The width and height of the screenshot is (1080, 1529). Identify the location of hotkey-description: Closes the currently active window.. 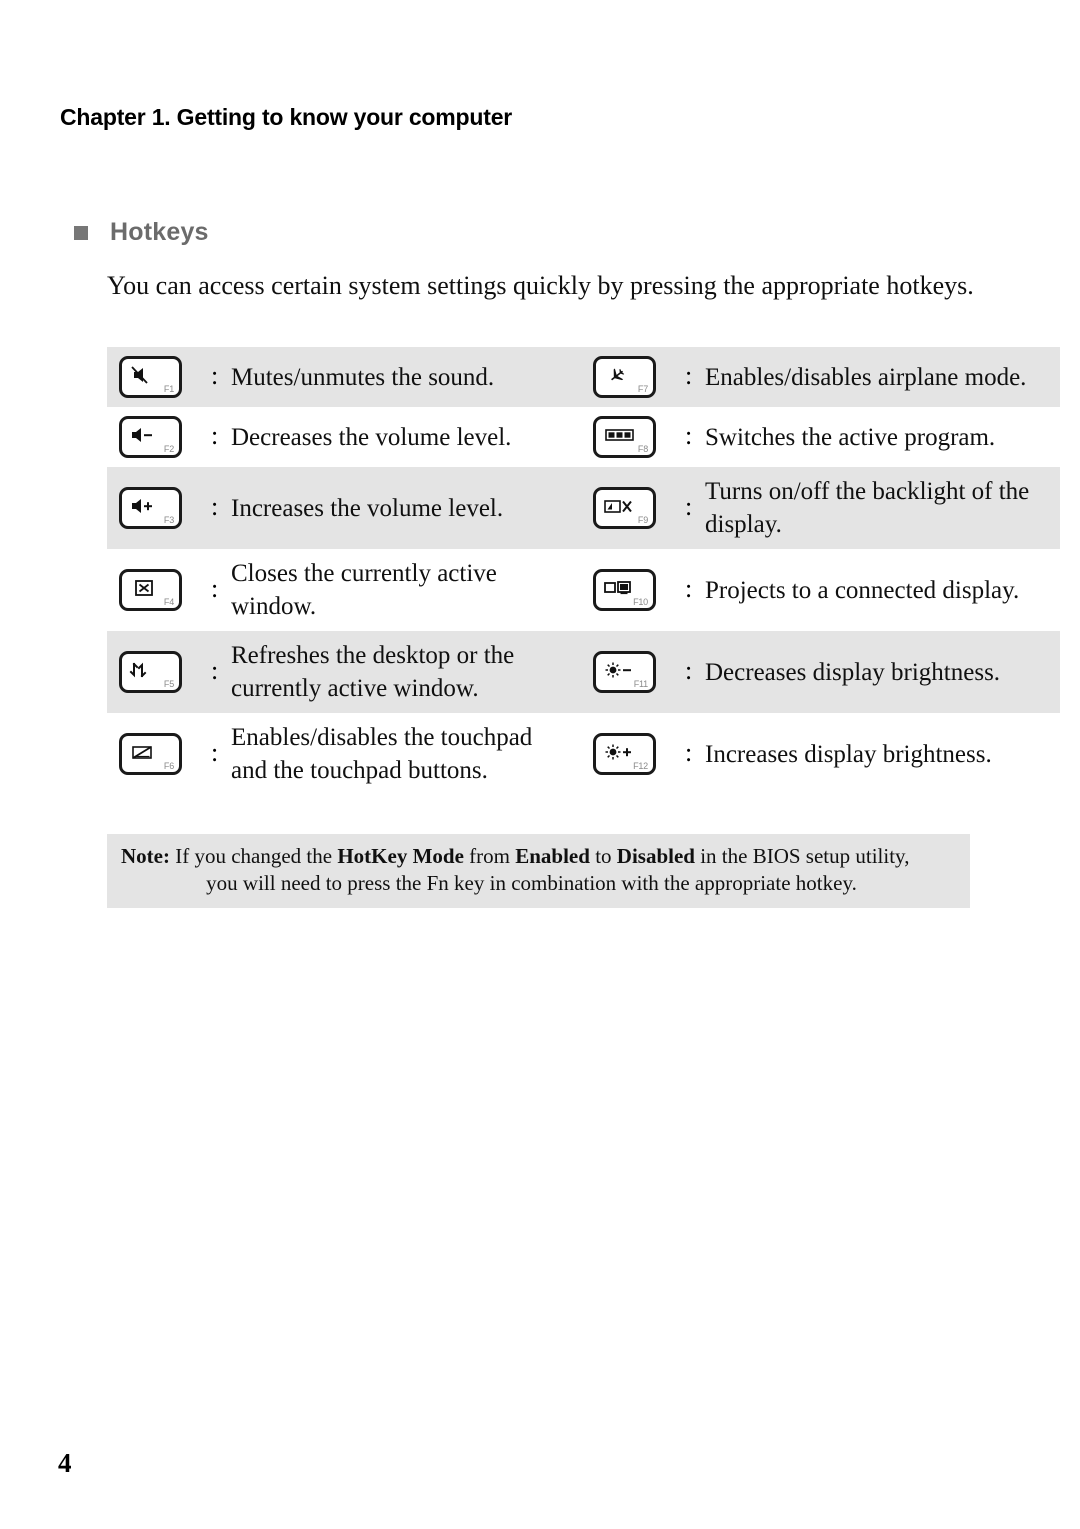
(364, 590).